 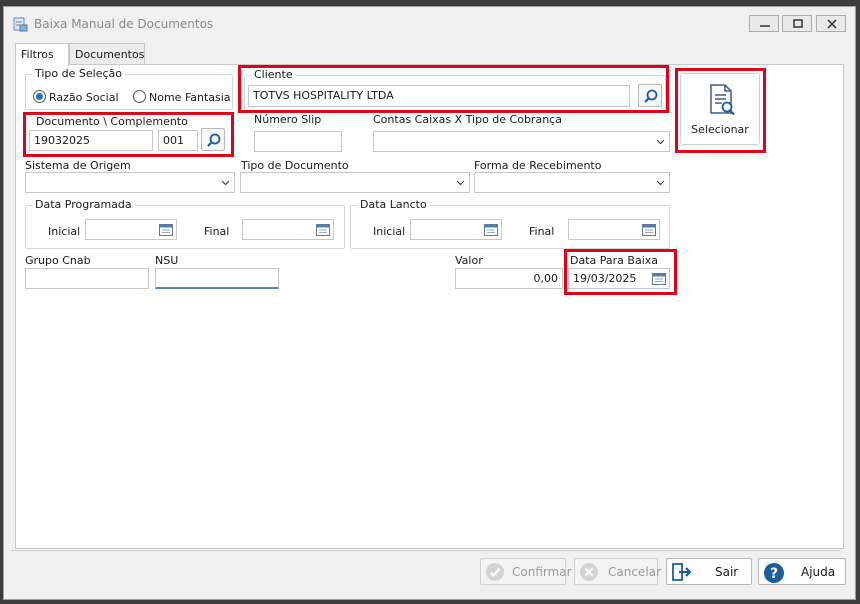 What do you see at coordinates (130, 182) in the screenshot?
I see `origin-system-combo` at bounding box center [130, 182].